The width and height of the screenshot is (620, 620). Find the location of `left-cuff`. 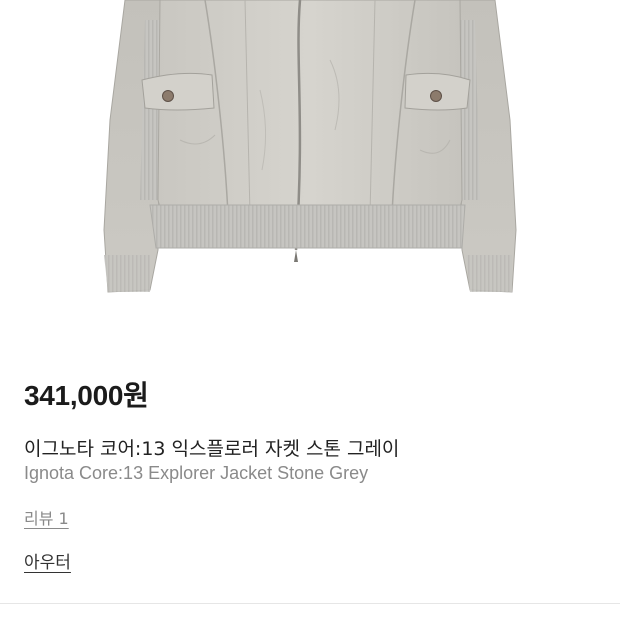

left-cuff is located at coordinates (127, 273).